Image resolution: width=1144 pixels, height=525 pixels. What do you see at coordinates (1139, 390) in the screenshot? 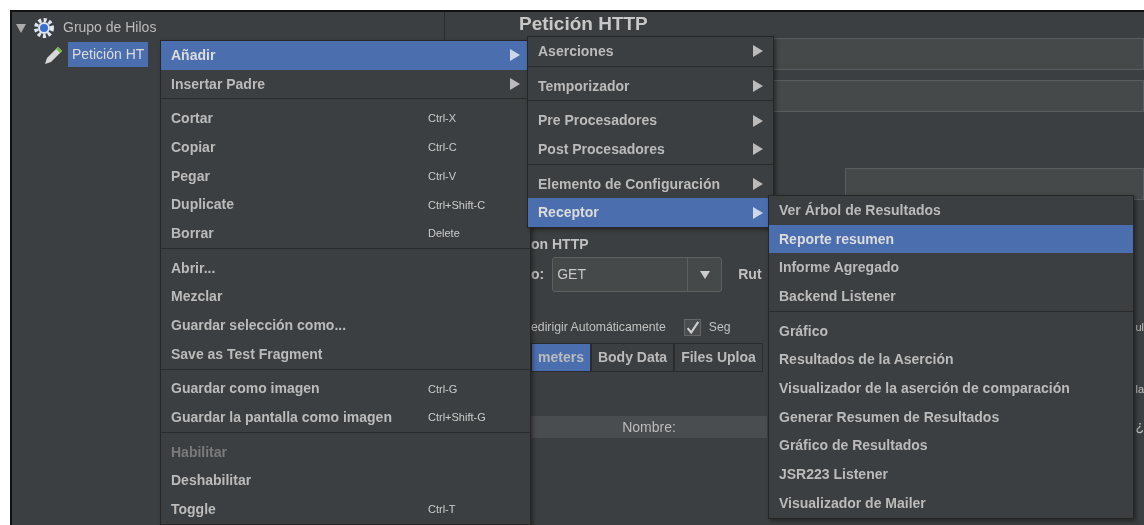
I see `text-fragment: la` at bounding box center [1139, 390].